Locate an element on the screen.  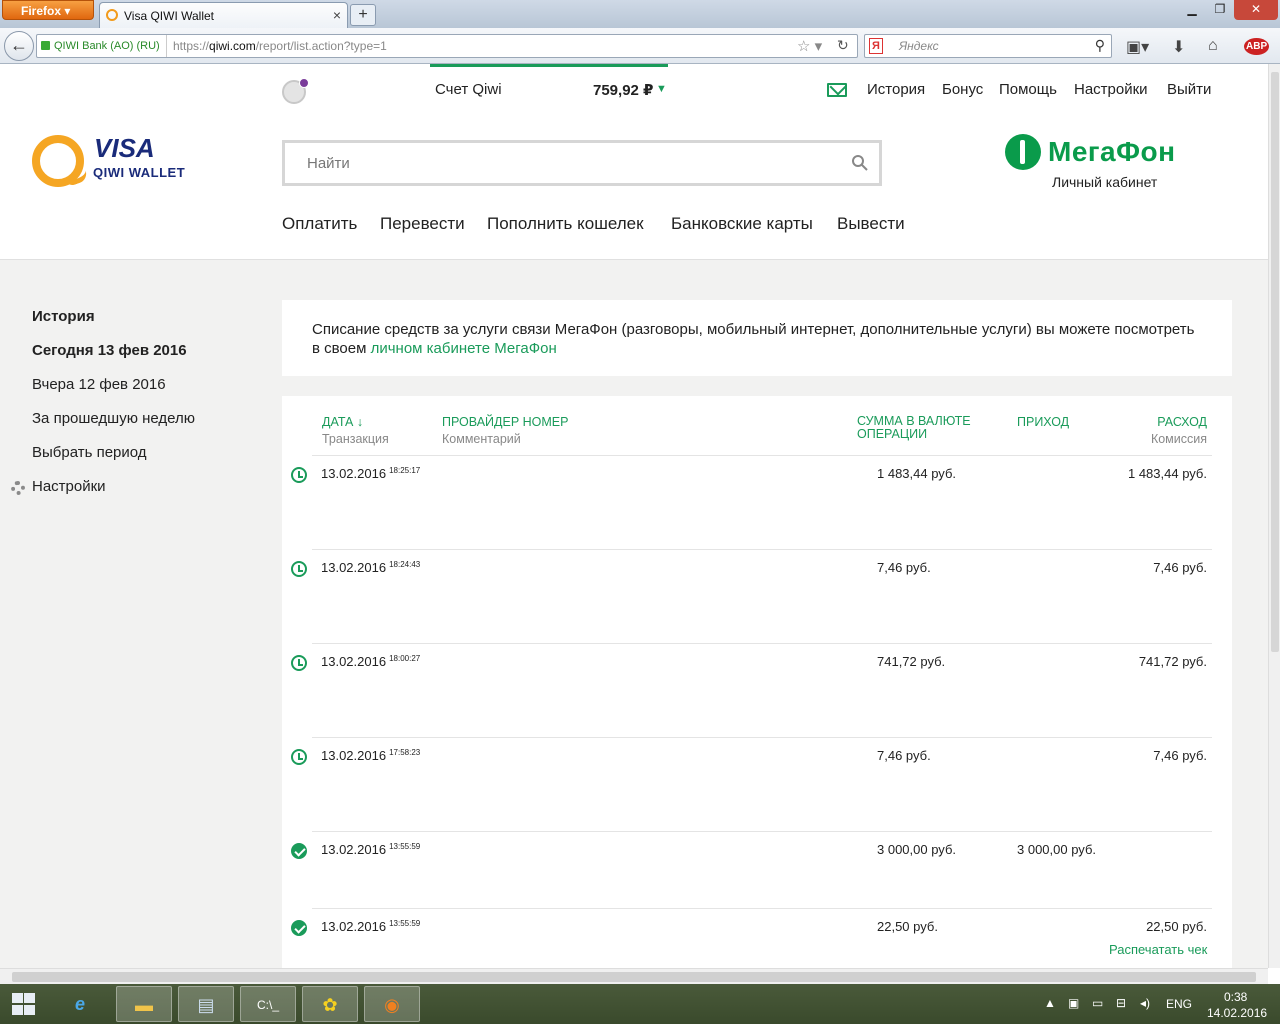
horizontal-scrollbar is located at coordinates (634, 976).